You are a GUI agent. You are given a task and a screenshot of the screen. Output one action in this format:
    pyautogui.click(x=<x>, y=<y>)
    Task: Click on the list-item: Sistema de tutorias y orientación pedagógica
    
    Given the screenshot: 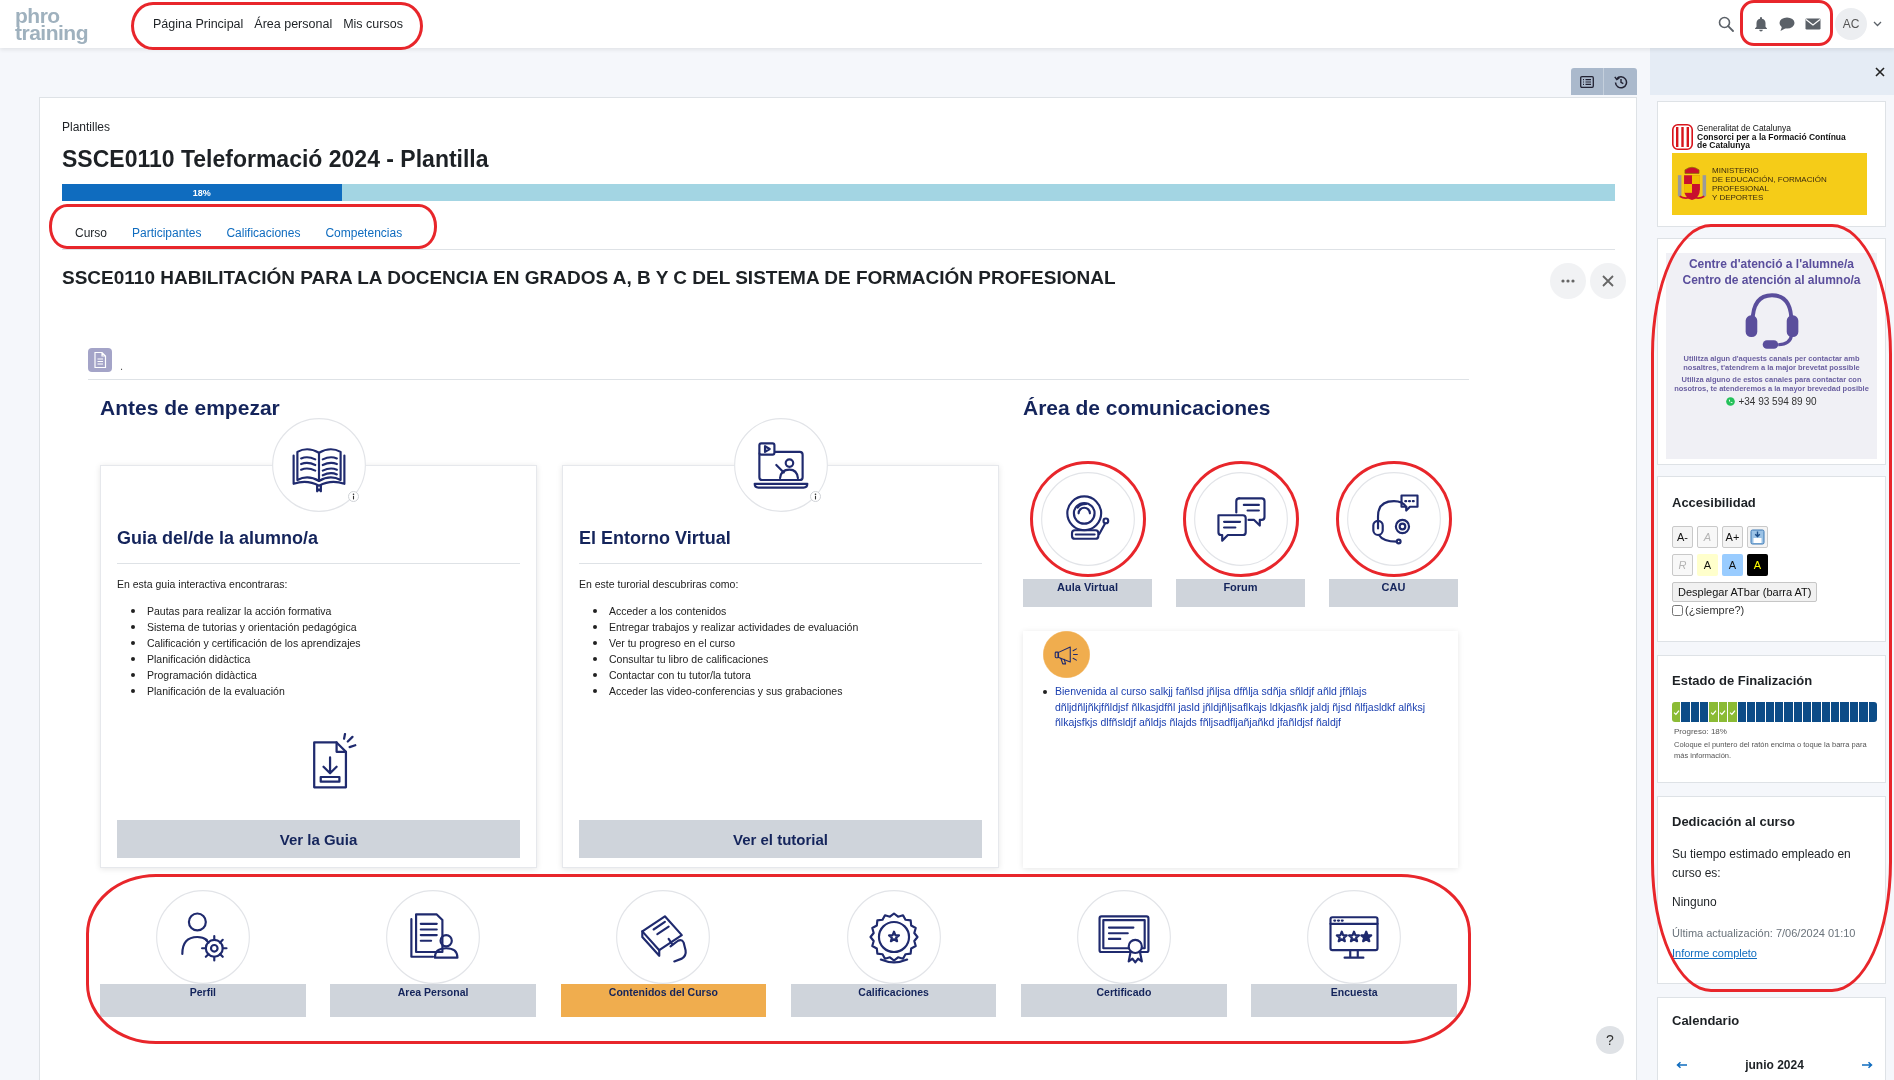 What is the action you would take?
    pyautogui.click(x=252, y=627)
    